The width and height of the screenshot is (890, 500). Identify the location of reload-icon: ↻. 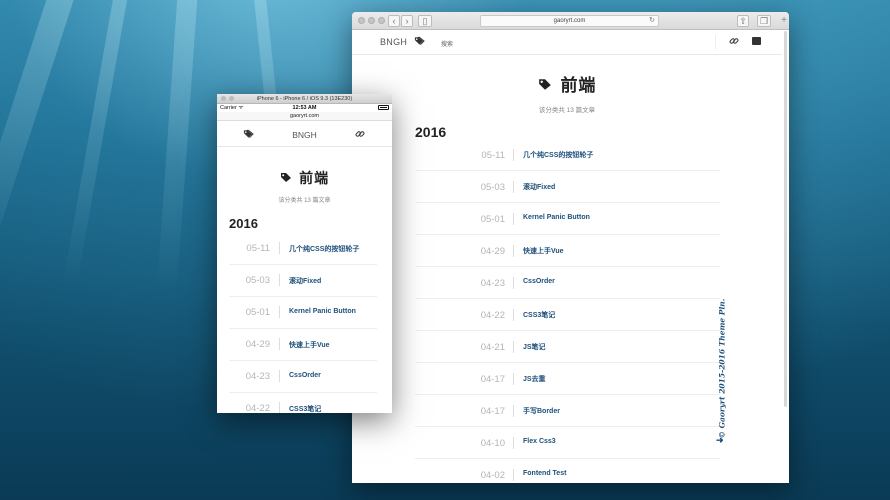
(652, 21).